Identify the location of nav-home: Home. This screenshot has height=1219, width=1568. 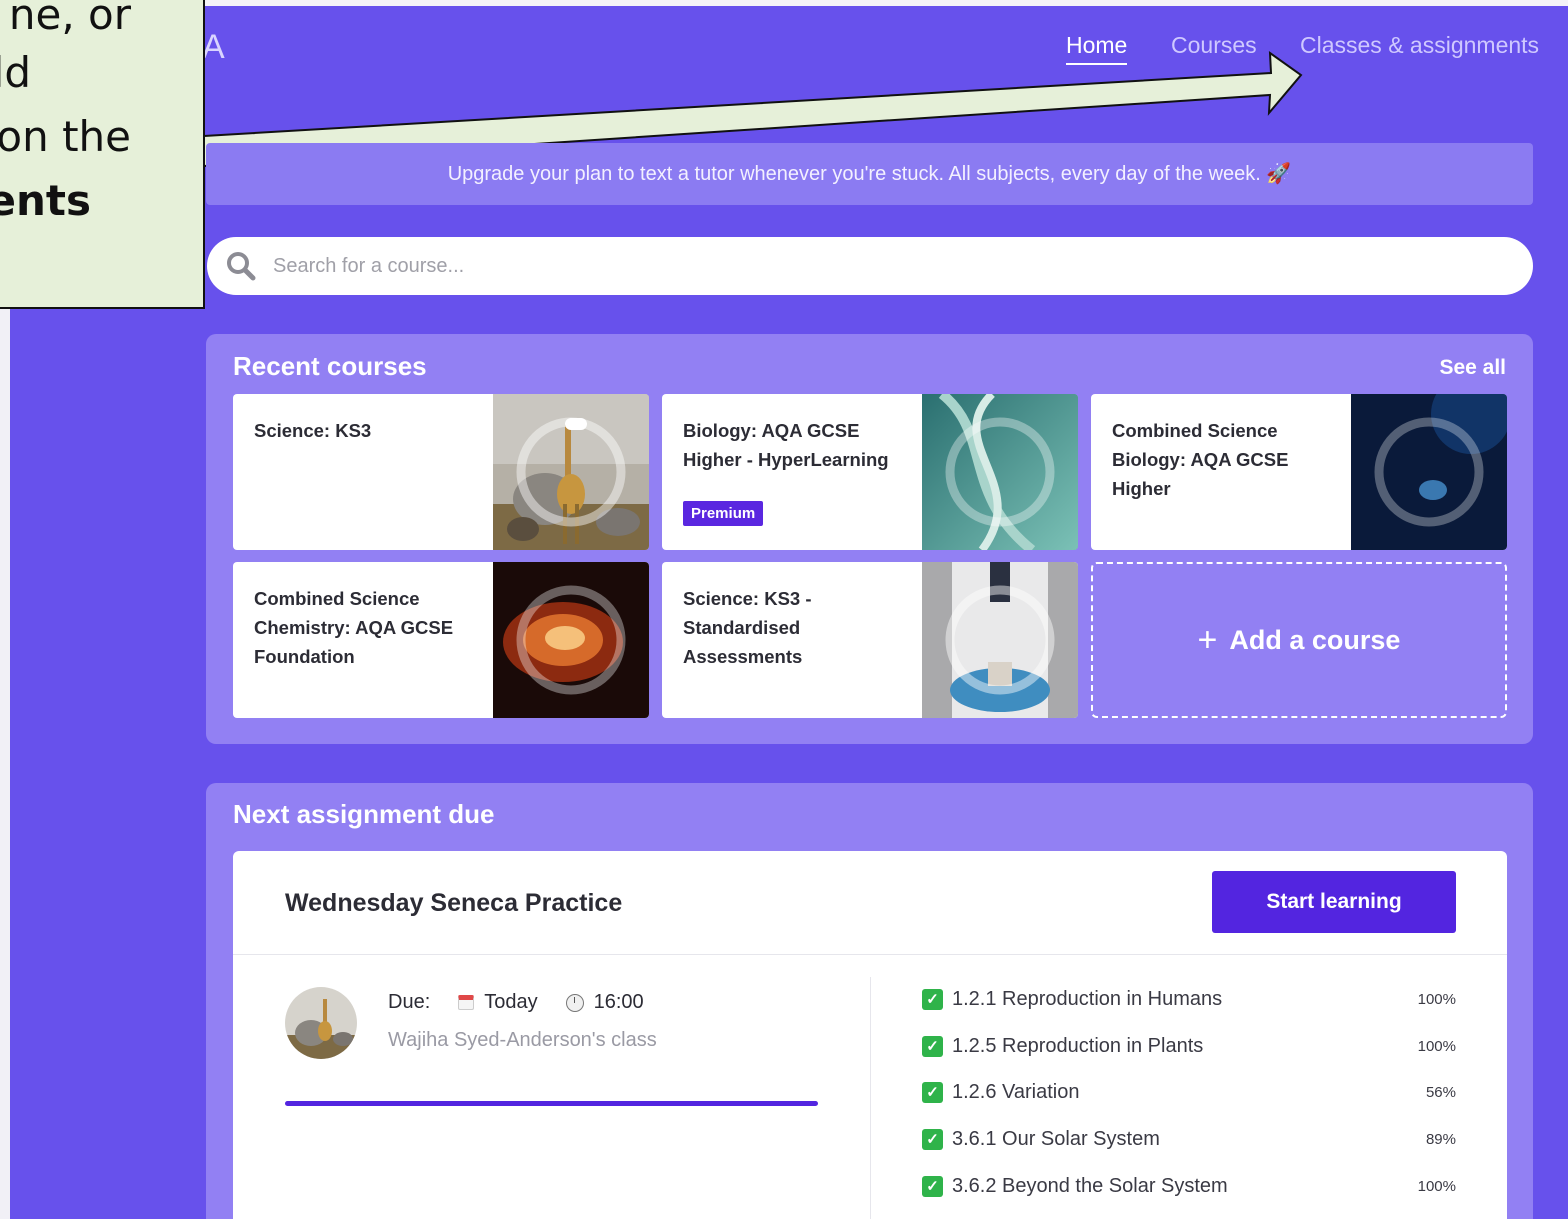
(1097, 48).